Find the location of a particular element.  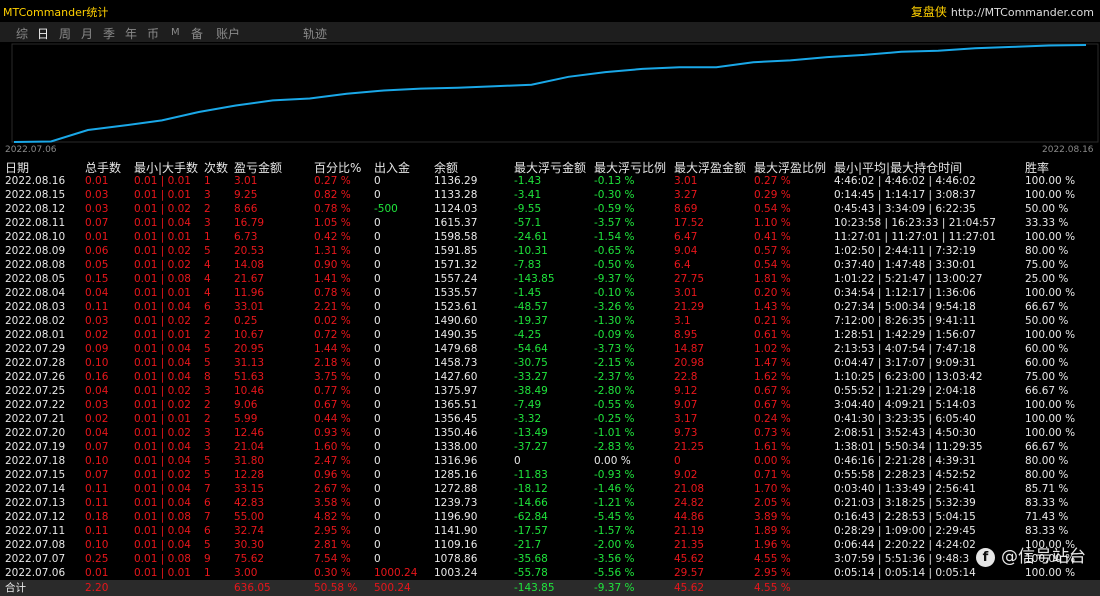

brand: 复盘侠 http://MTCommander.com is located at coordinates (1002, 11).